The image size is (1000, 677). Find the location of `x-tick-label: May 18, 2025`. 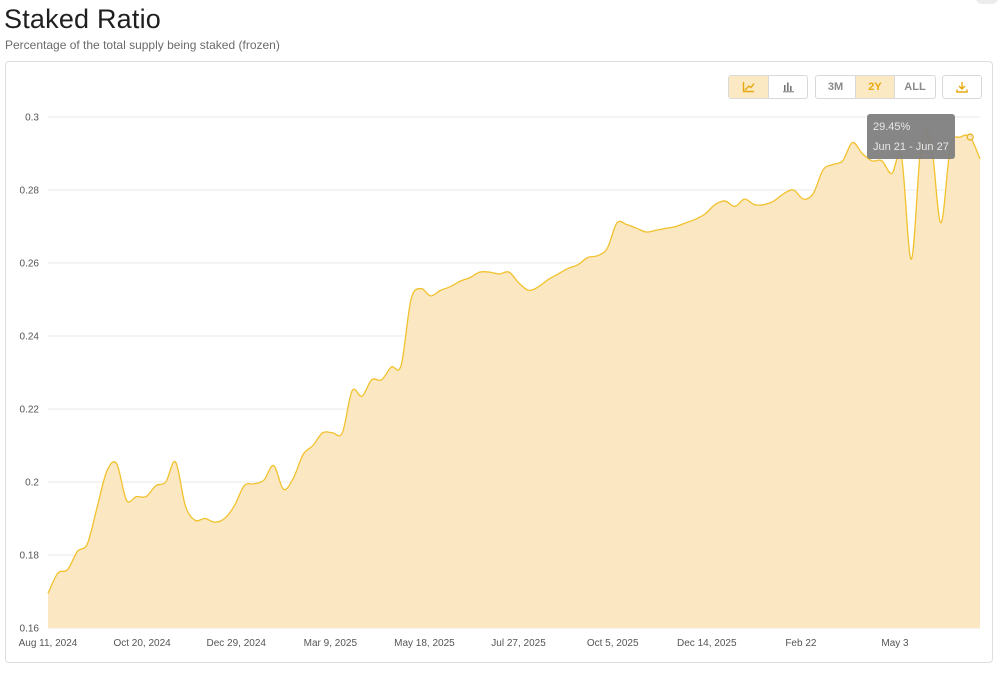

x-tick-label: May 18, 2025 is located at coordinates (424, 643).